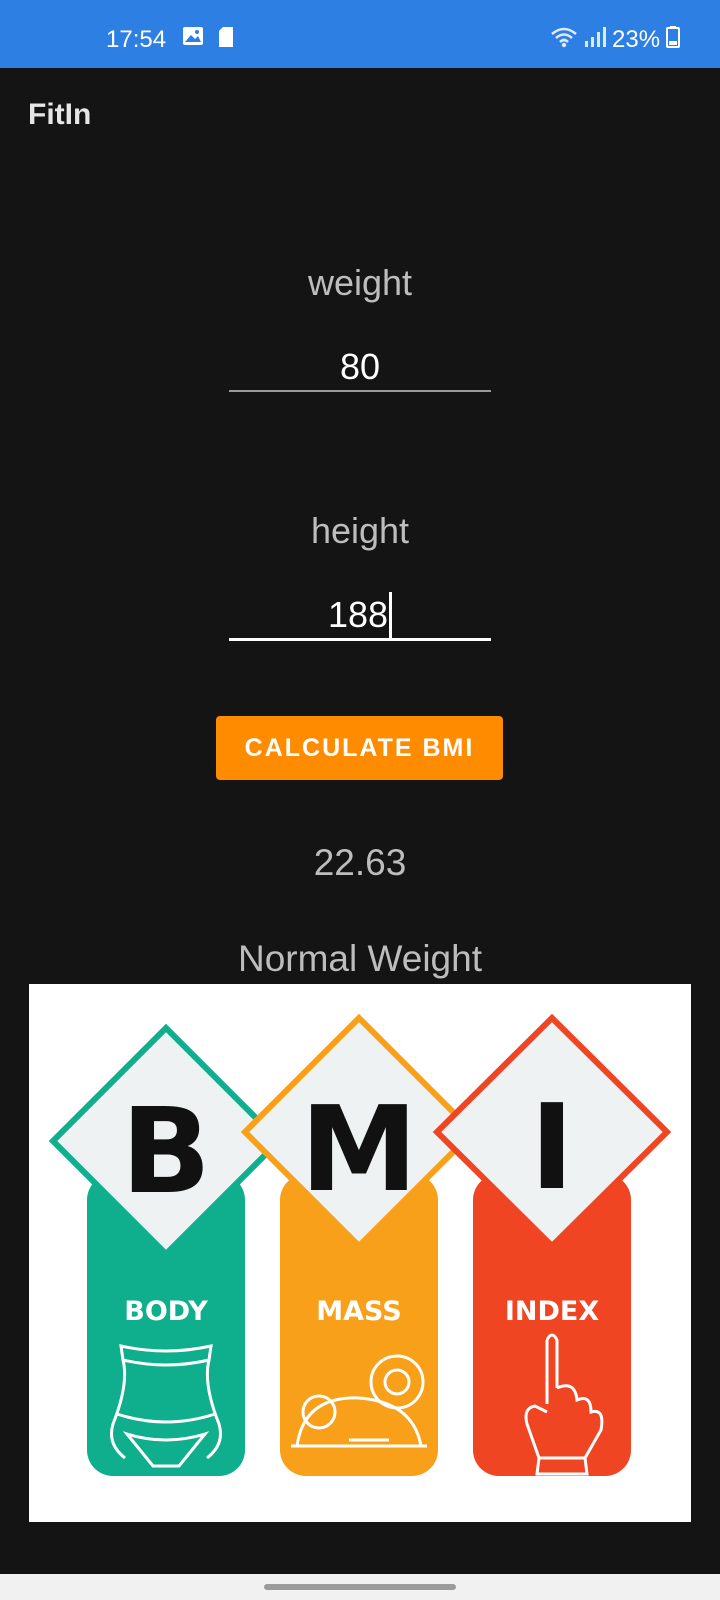 The image size is (720, 1600). Describe the element at coordinates (193, 38) in the screenshot. I see `image-icon` at that location.